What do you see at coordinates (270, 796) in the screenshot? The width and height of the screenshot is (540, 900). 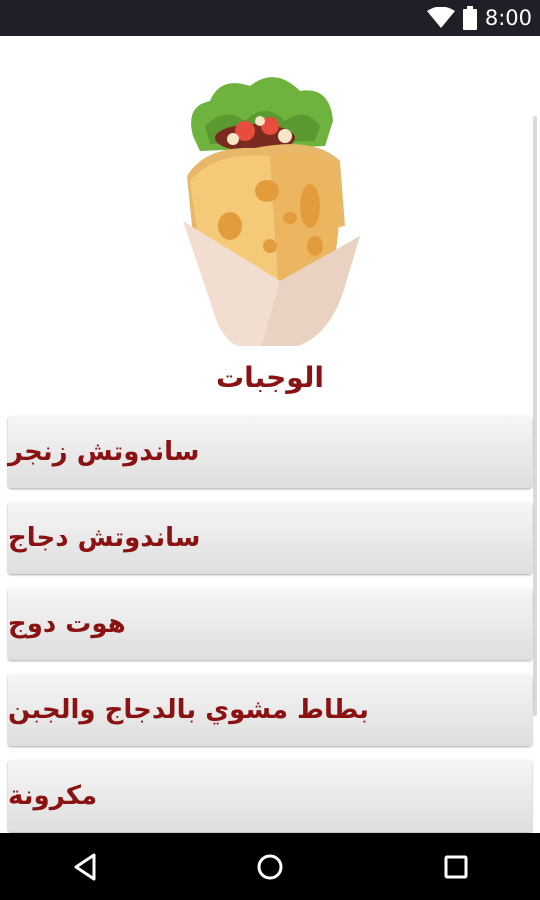 I see `meal-item-pasta: مكرونة` at bounding box center [270, 796].